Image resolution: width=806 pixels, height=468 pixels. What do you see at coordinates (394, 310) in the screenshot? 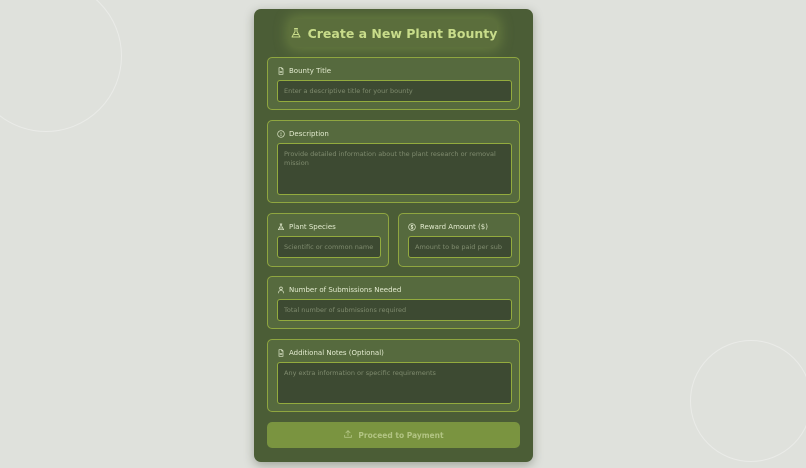
I see `submissions-needed-input` at bounding box center [394, 310].